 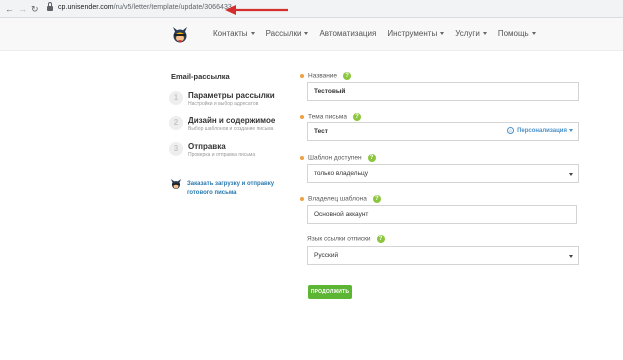 I want to click on owner-input: Основной аккаунт, so click(x=442, y=214).